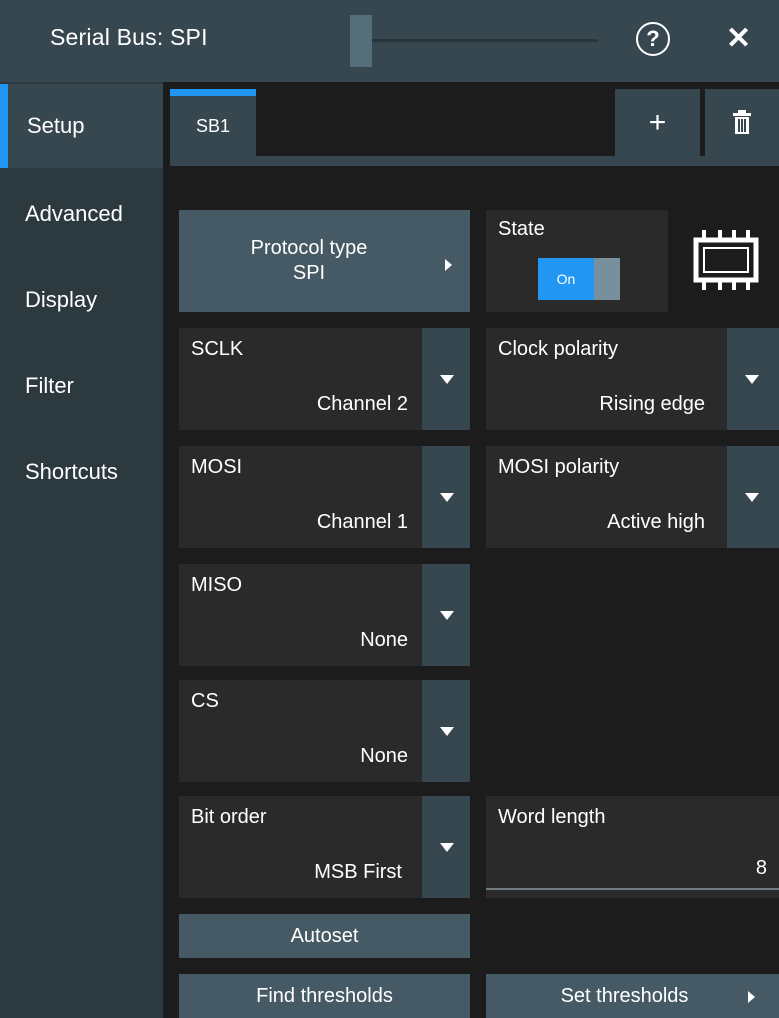  What do you see at coordinates (324, 847) in the screenshot?
I see `bit-order-selector: Bit order MSB First` at bounding box center [324, 847].